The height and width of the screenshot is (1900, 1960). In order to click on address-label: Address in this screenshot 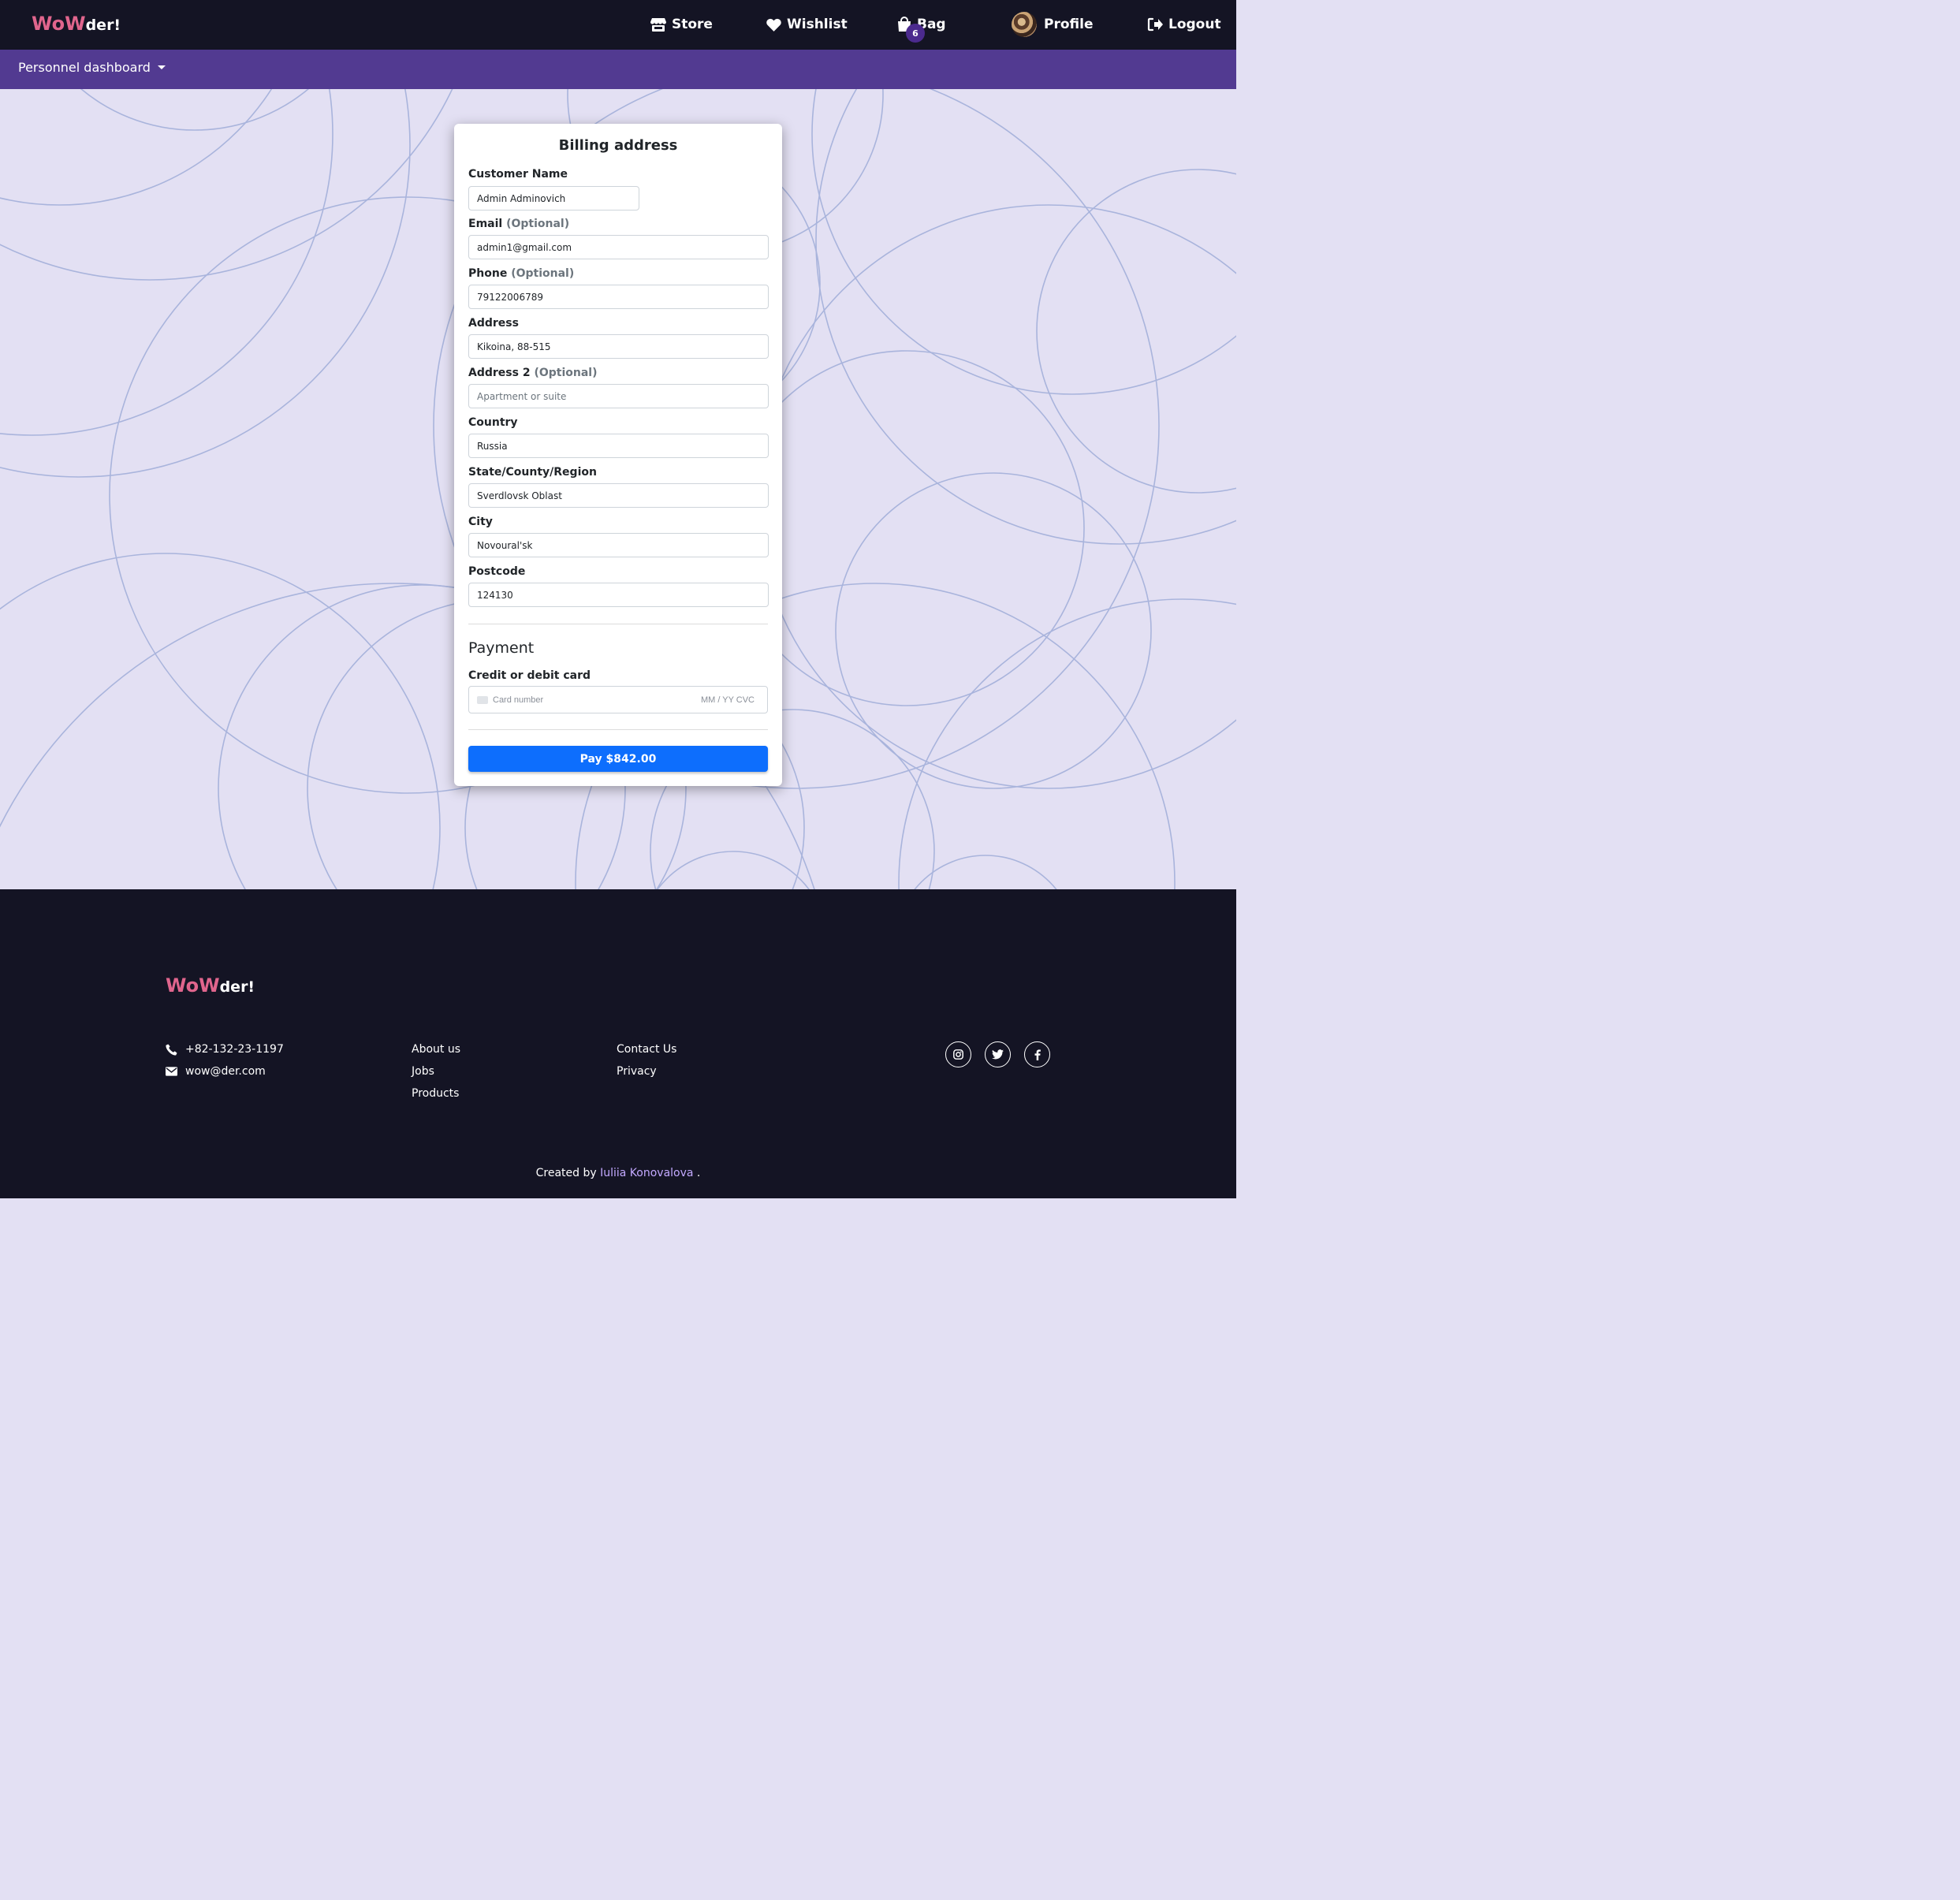, I will do `click(493, 323)`.